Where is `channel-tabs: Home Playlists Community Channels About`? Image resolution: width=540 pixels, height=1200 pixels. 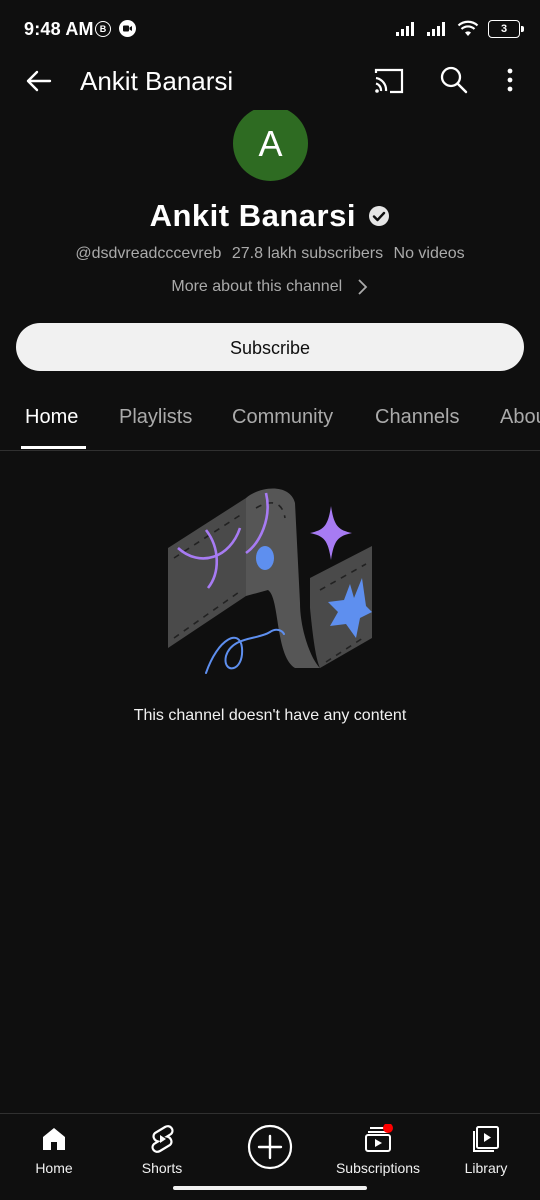 channel-tabs: Home Playlists Community Channels About is located at coordinates (270, 421).